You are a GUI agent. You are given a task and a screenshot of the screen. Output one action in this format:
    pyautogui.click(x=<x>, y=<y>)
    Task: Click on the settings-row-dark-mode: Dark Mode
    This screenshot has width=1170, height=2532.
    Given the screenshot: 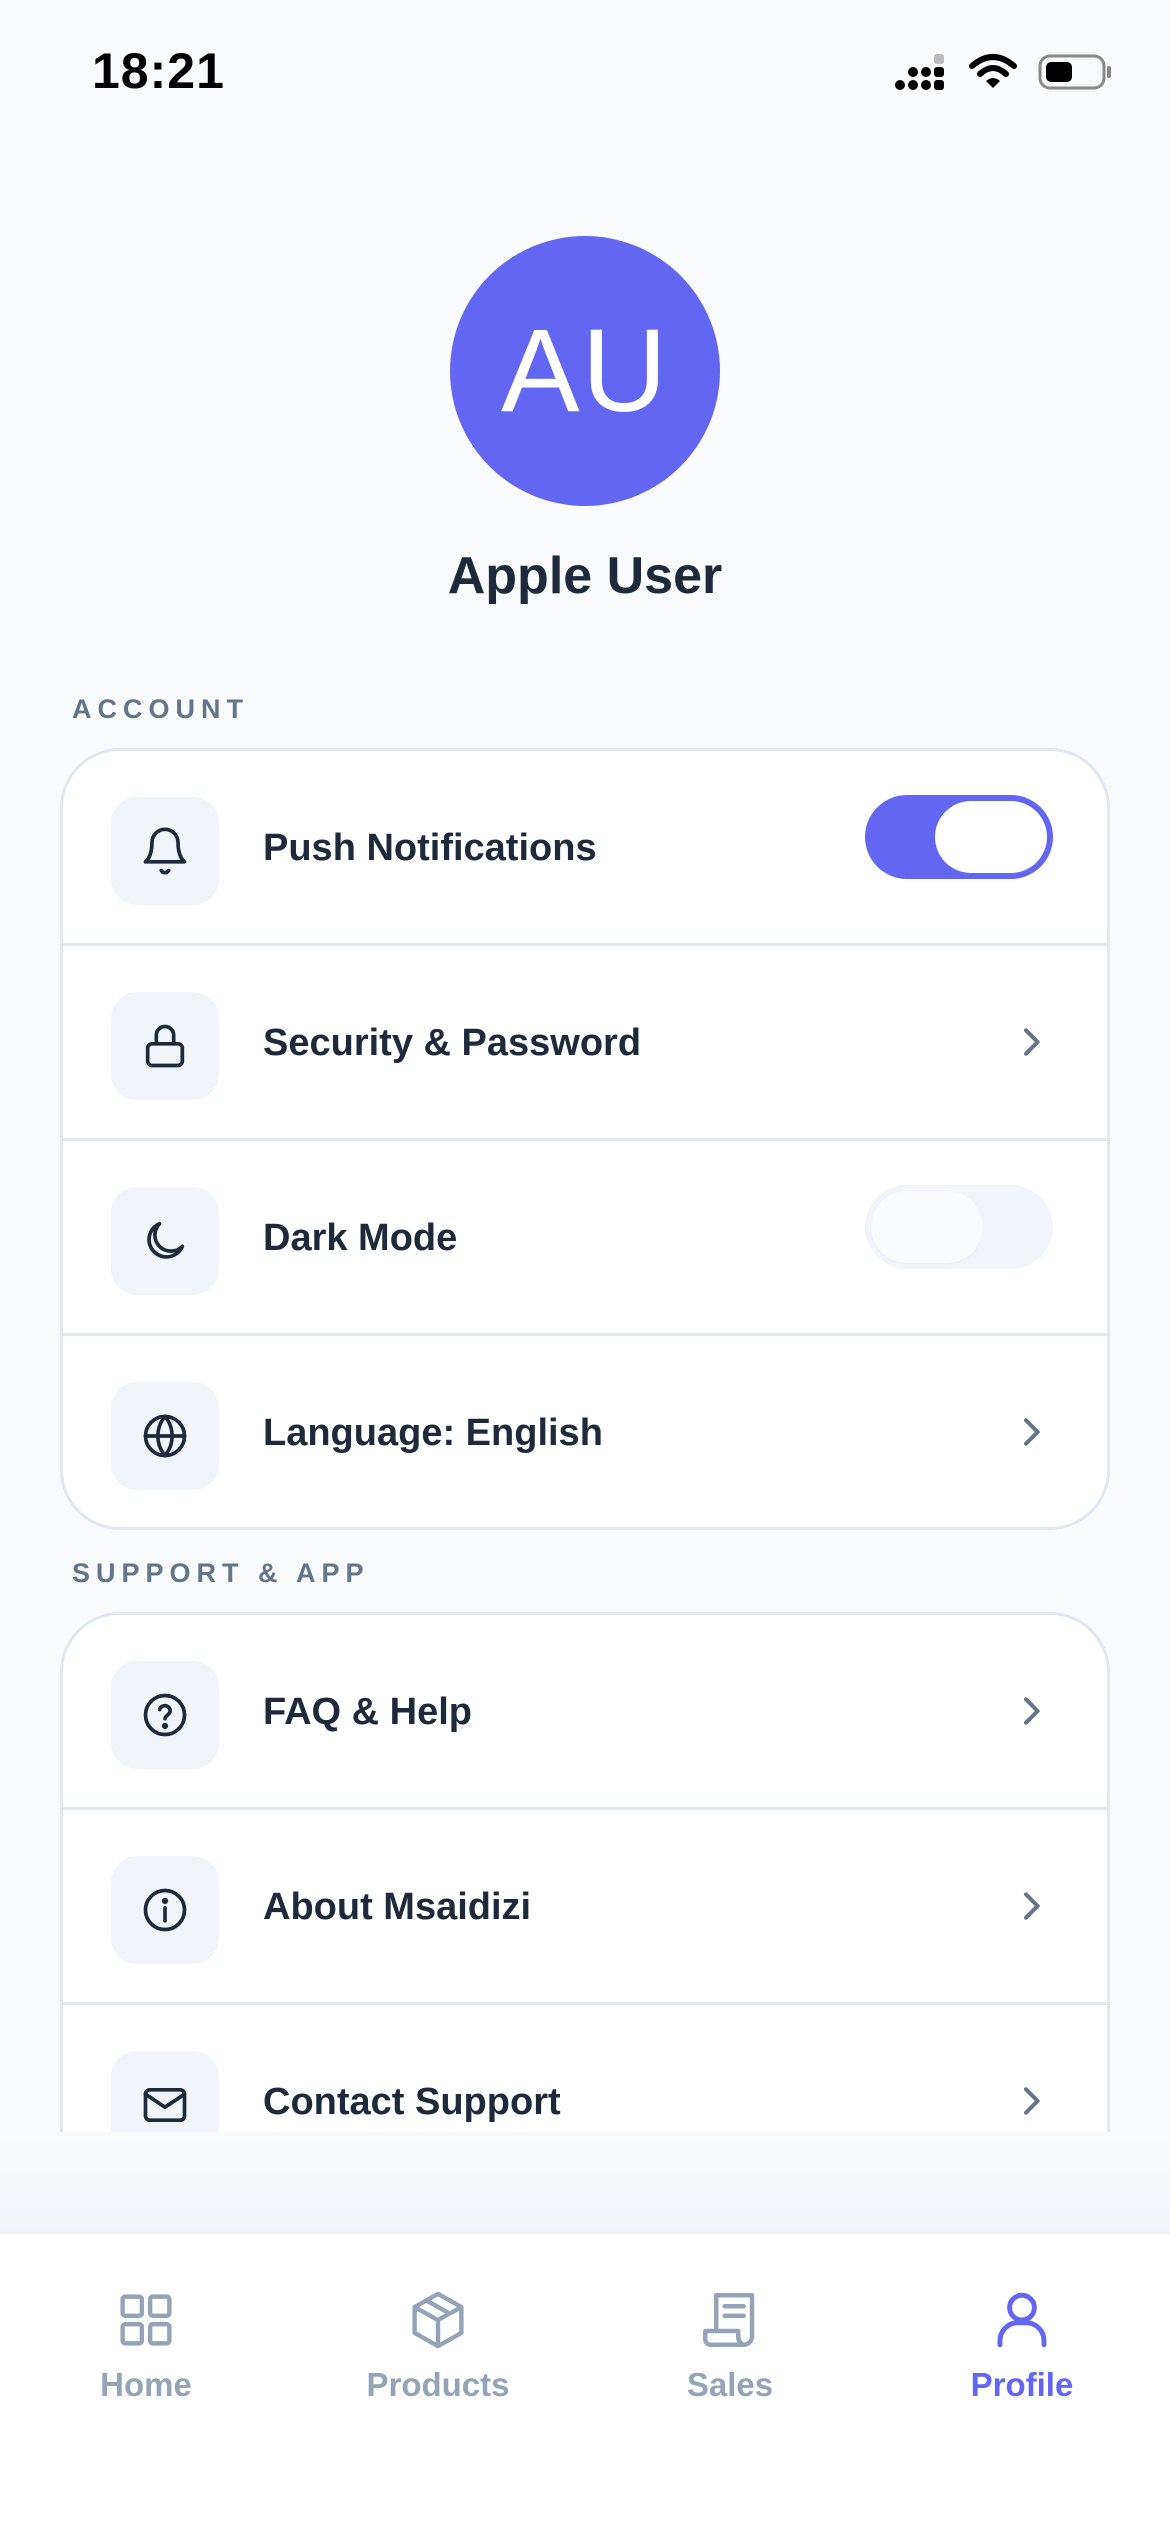 What is the action you would take?
    pyautogui.click(x=585, y=1238)
    